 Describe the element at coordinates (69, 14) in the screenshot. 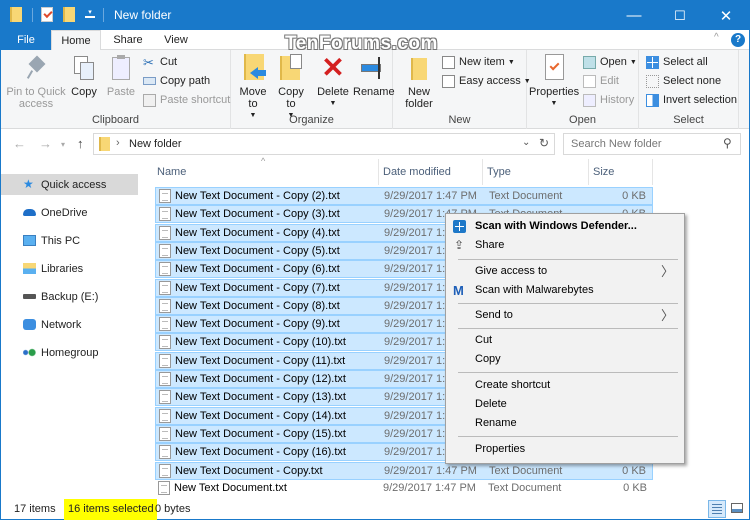

I see `new-folder-icon` at that location.